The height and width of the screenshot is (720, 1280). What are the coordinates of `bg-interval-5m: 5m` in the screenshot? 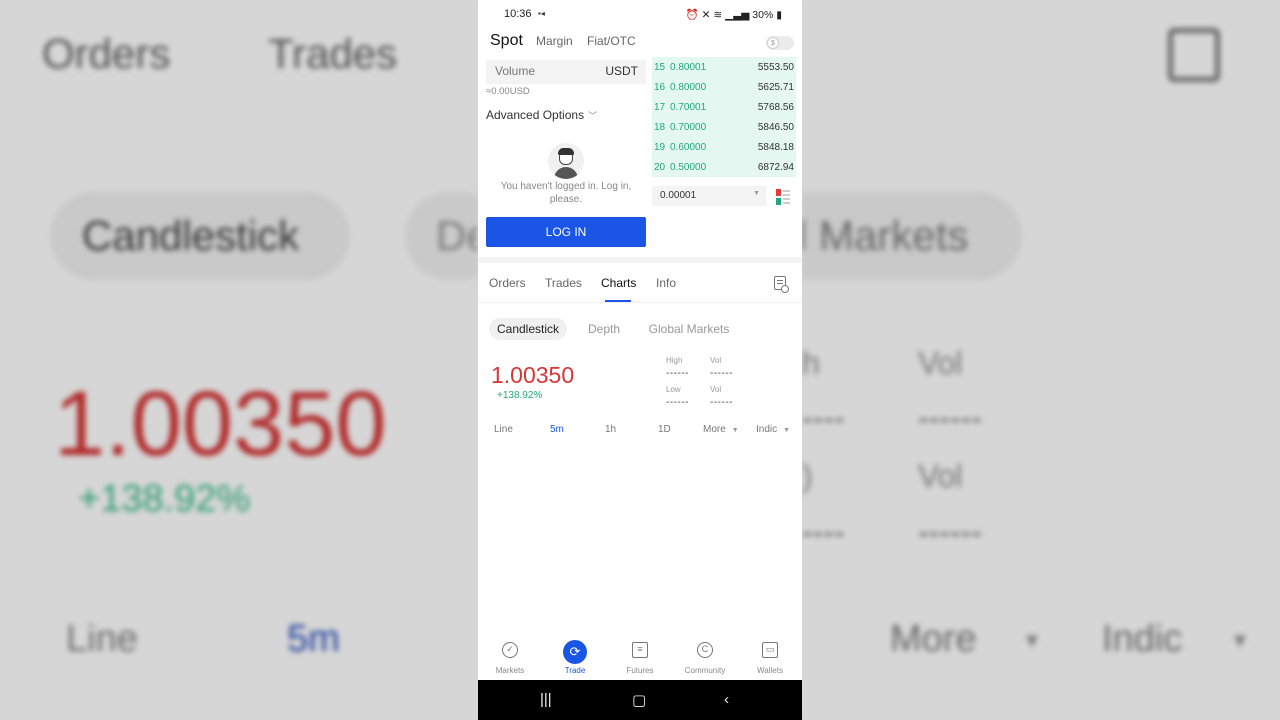 It's located at (313, 639).